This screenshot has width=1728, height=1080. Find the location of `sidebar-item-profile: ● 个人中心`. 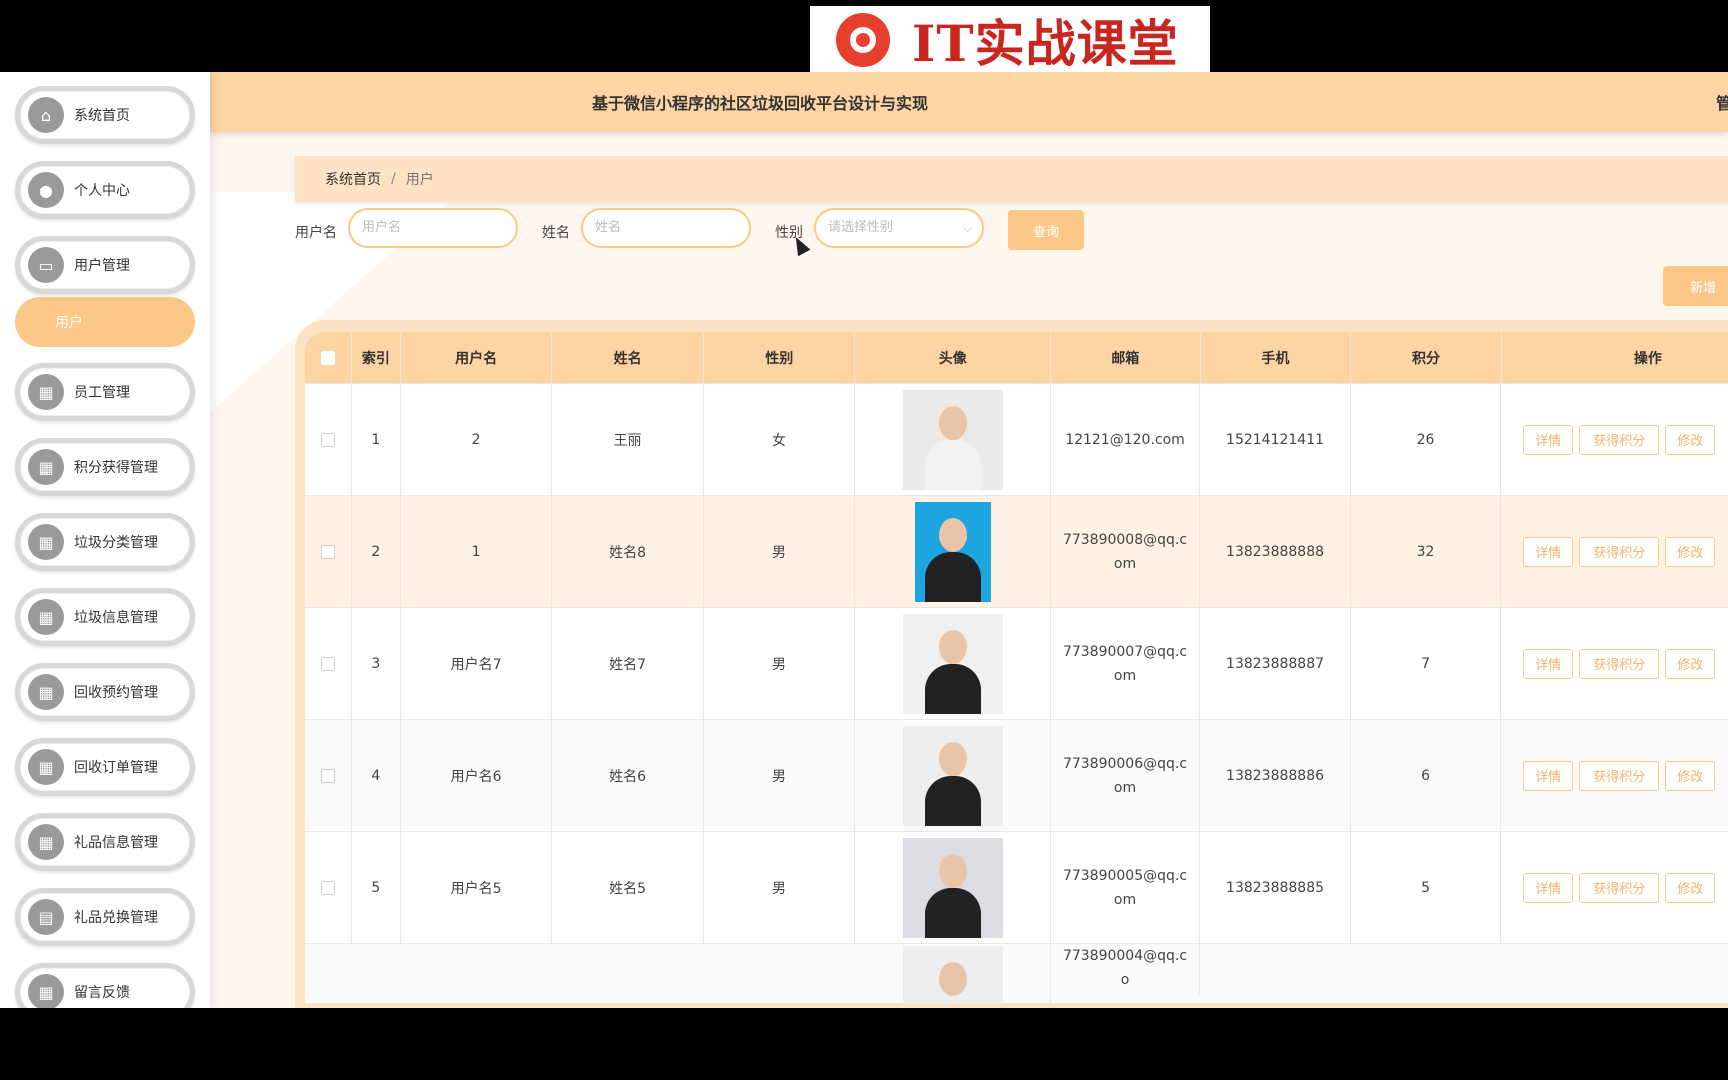

sidebar-item-profile: ● 个人中心 is located at coordinates (105, 190).